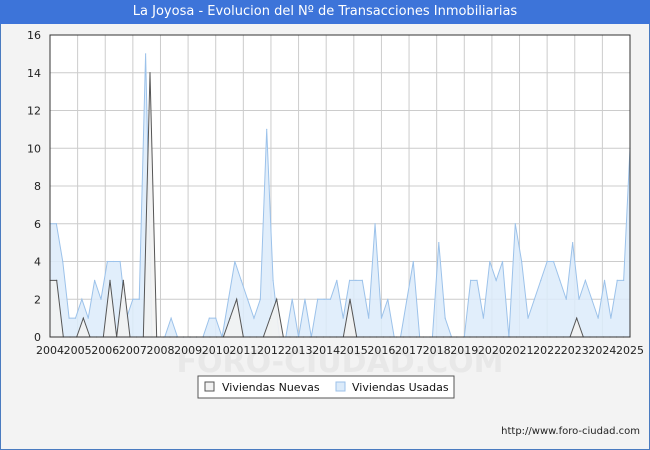  Describe the element at coordinates (209, 386) in the screenshot. I see `legend-swatch-nuevas` at that location.